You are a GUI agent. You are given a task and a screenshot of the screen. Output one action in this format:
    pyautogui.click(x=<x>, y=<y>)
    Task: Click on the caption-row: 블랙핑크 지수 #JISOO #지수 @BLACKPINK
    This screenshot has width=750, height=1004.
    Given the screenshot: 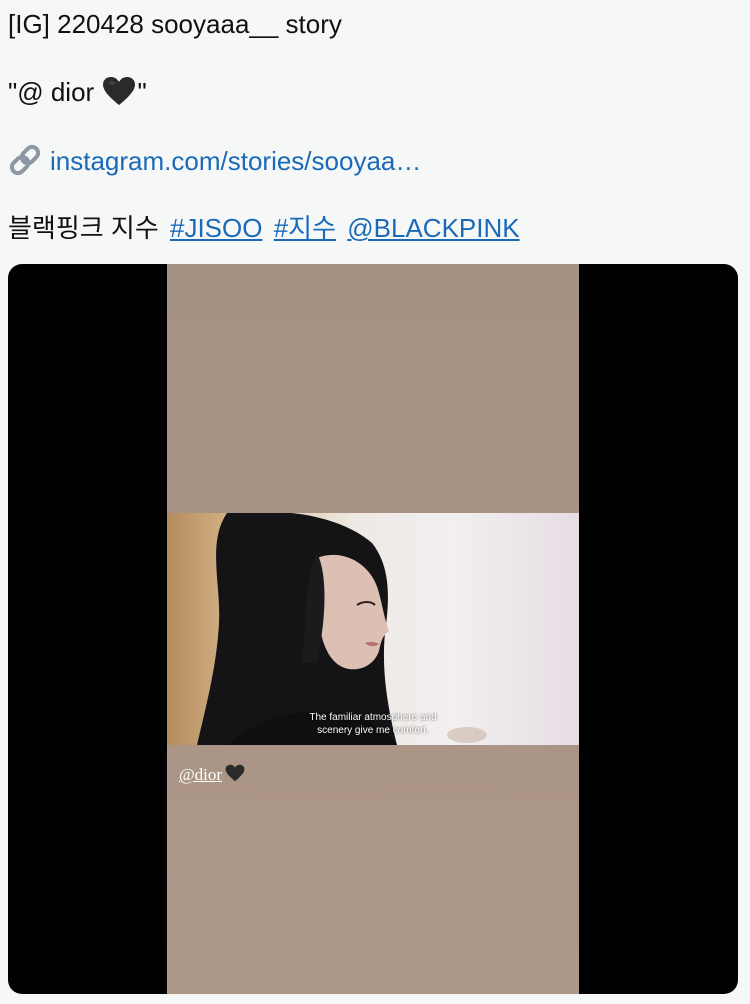 What is the action you would take?
    pyautogui.click(x=264, y=228)
    